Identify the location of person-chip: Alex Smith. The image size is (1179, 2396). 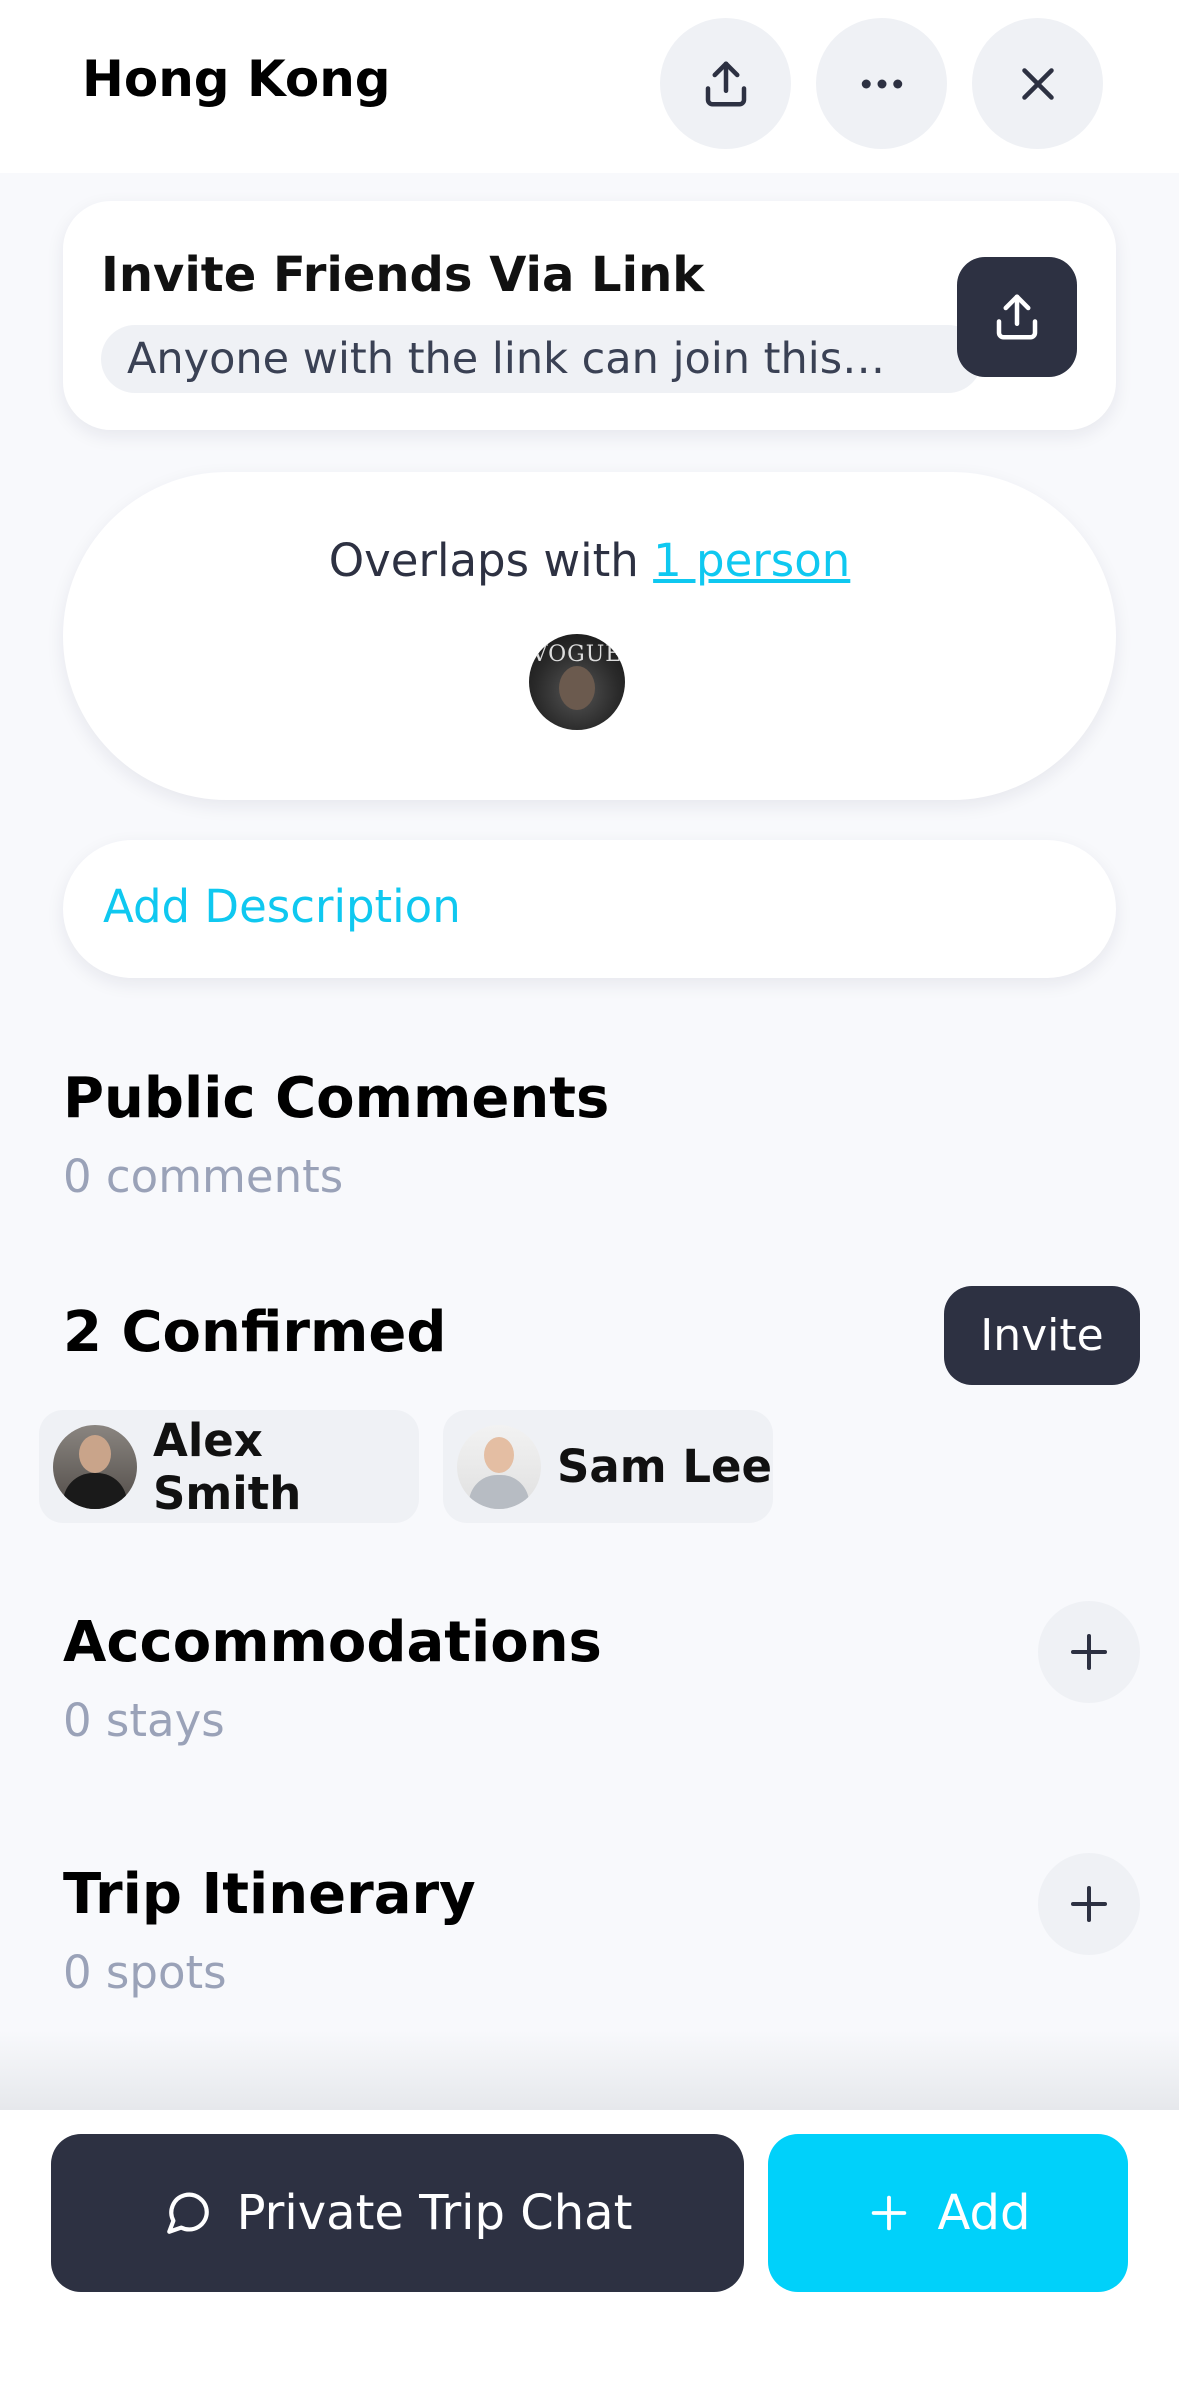
(229, 1466).